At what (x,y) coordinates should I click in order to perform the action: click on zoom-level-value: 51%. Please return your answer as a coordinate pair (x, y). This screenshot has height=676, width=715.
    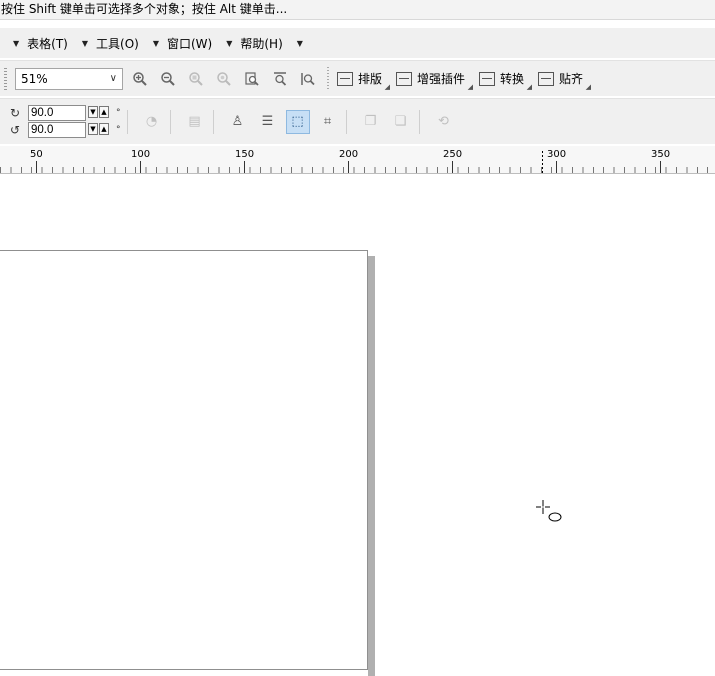
    Looking at the image, I should click on (34, 78).